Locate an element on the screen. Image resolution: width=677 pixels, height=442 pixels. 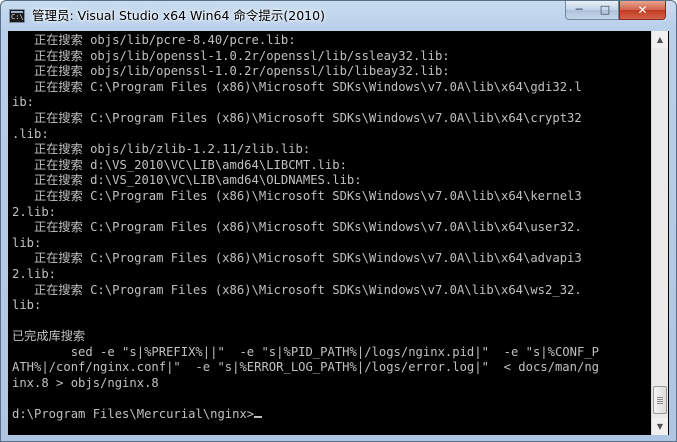
scrollbar-thumb is located at coordinates (660, 400).